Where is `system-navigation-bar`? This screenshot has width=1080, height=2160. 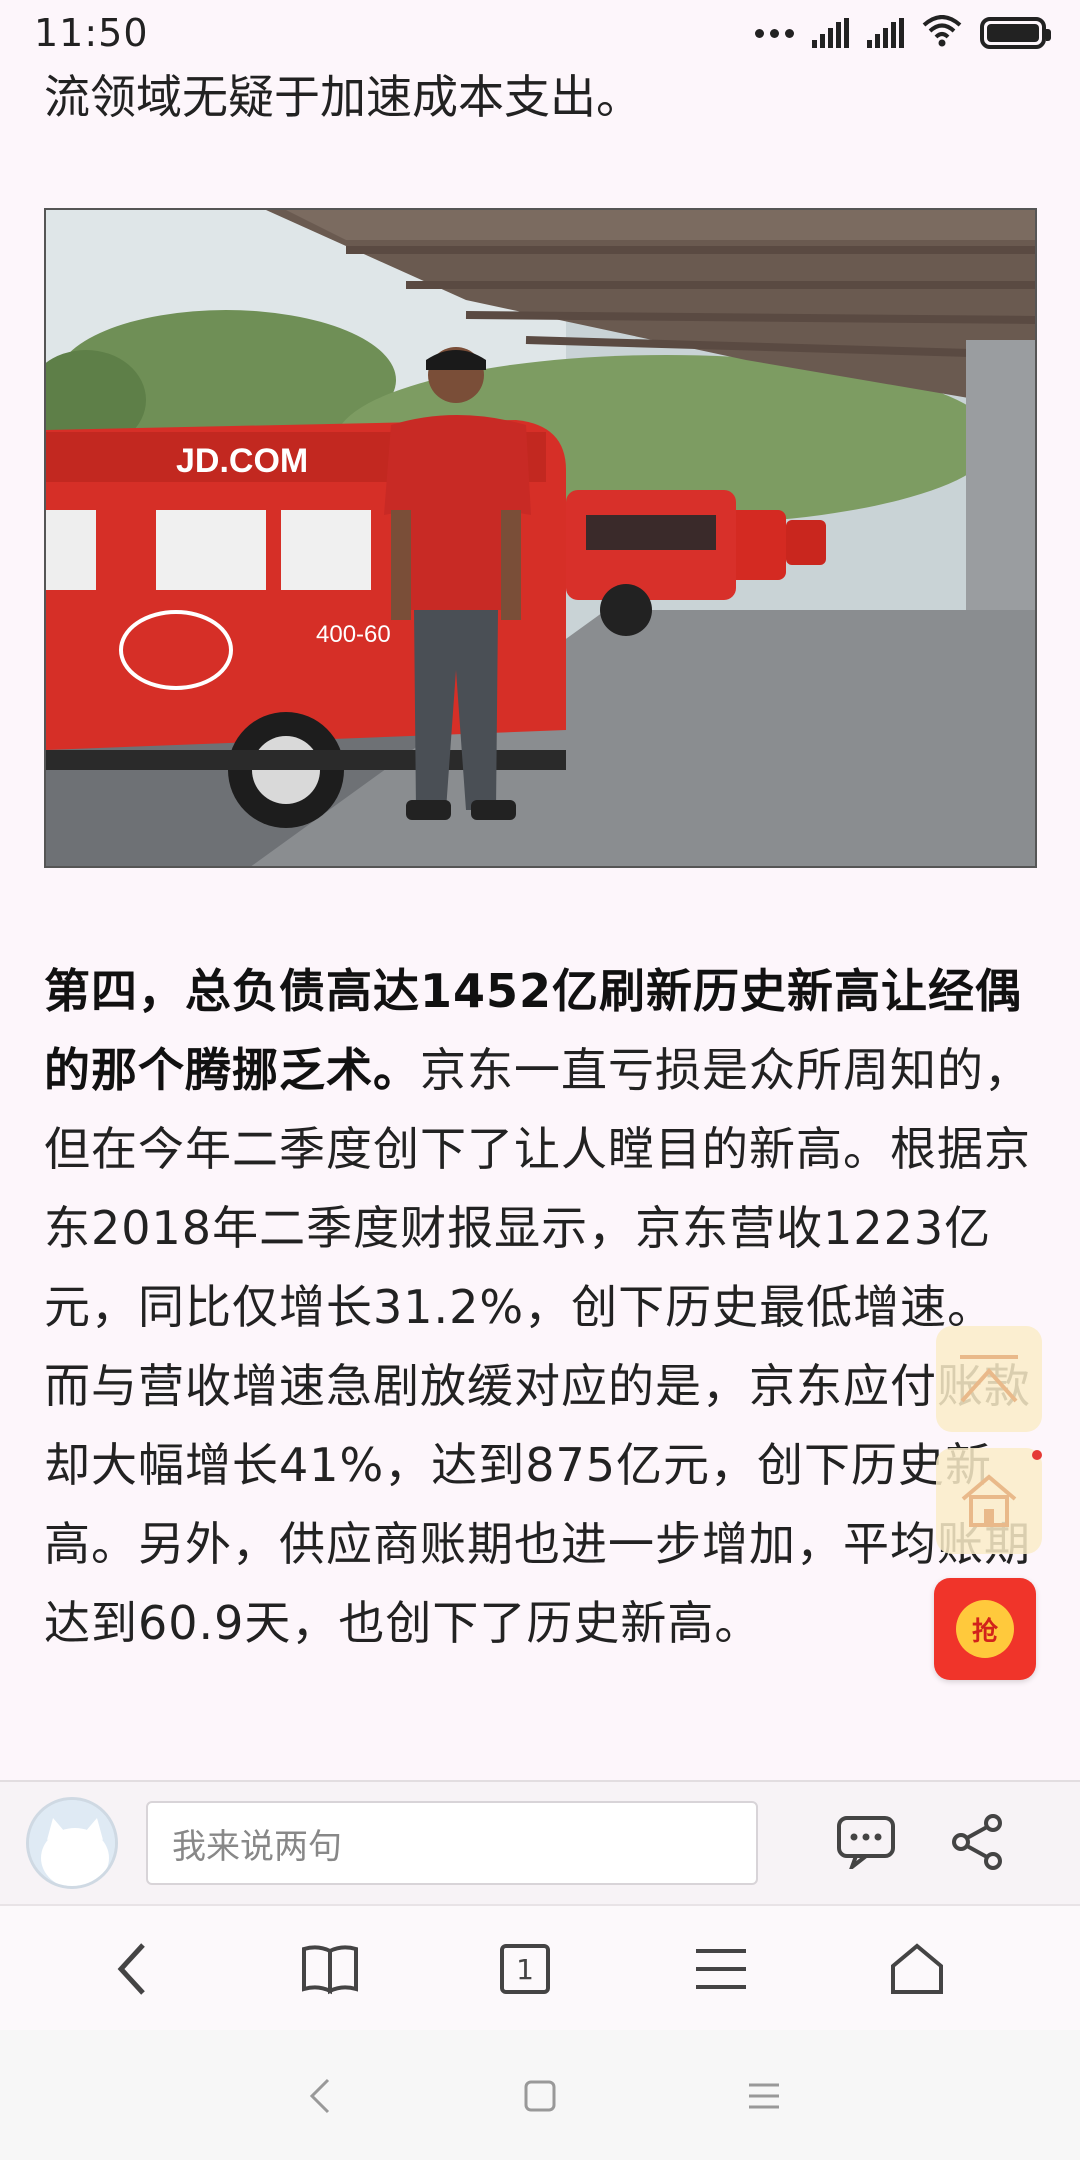 system-navigation-bar is located at coordinates (540, 2095).